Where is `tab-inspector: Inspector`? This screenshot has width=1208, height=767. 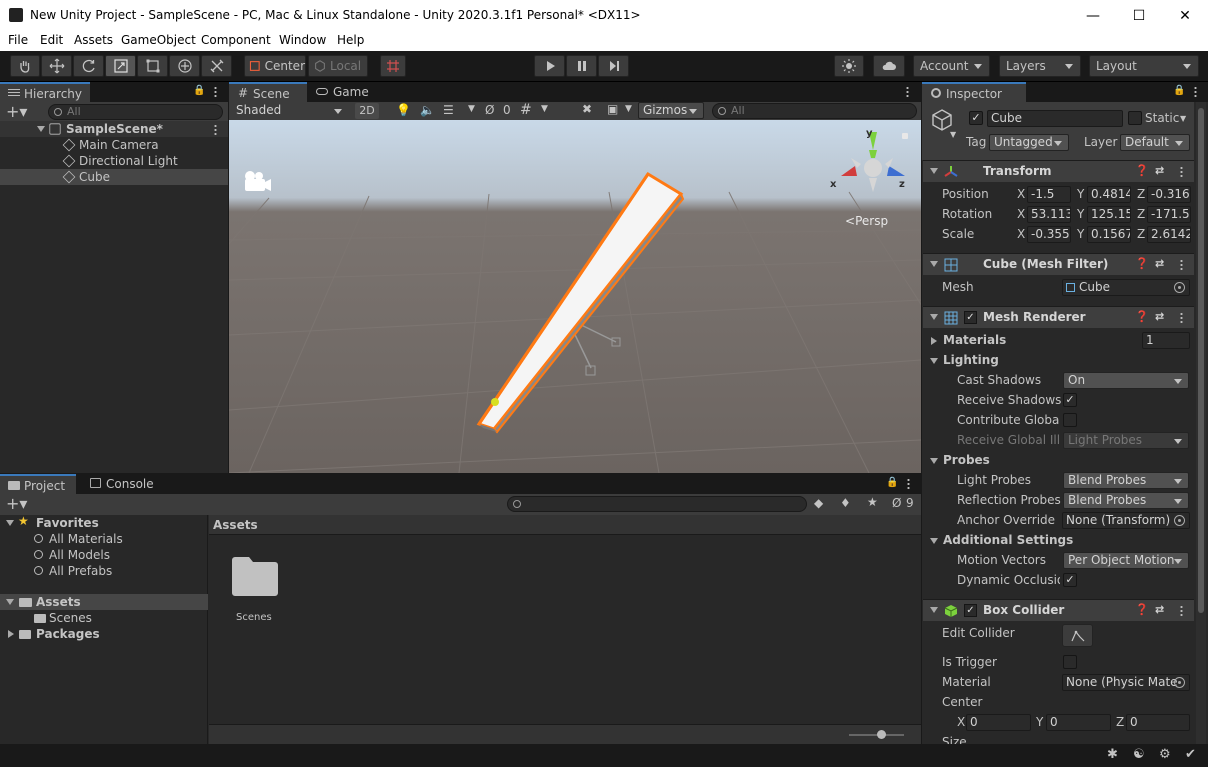
tab-inspector: Inspector is located at coordinates (974, 92).